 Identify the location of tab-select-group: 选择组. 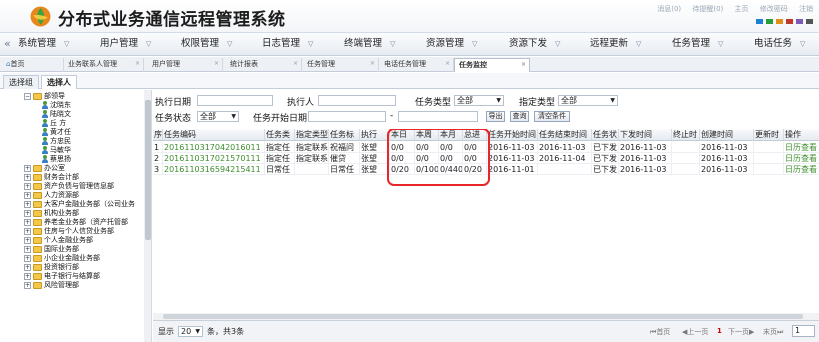
(21, 82).